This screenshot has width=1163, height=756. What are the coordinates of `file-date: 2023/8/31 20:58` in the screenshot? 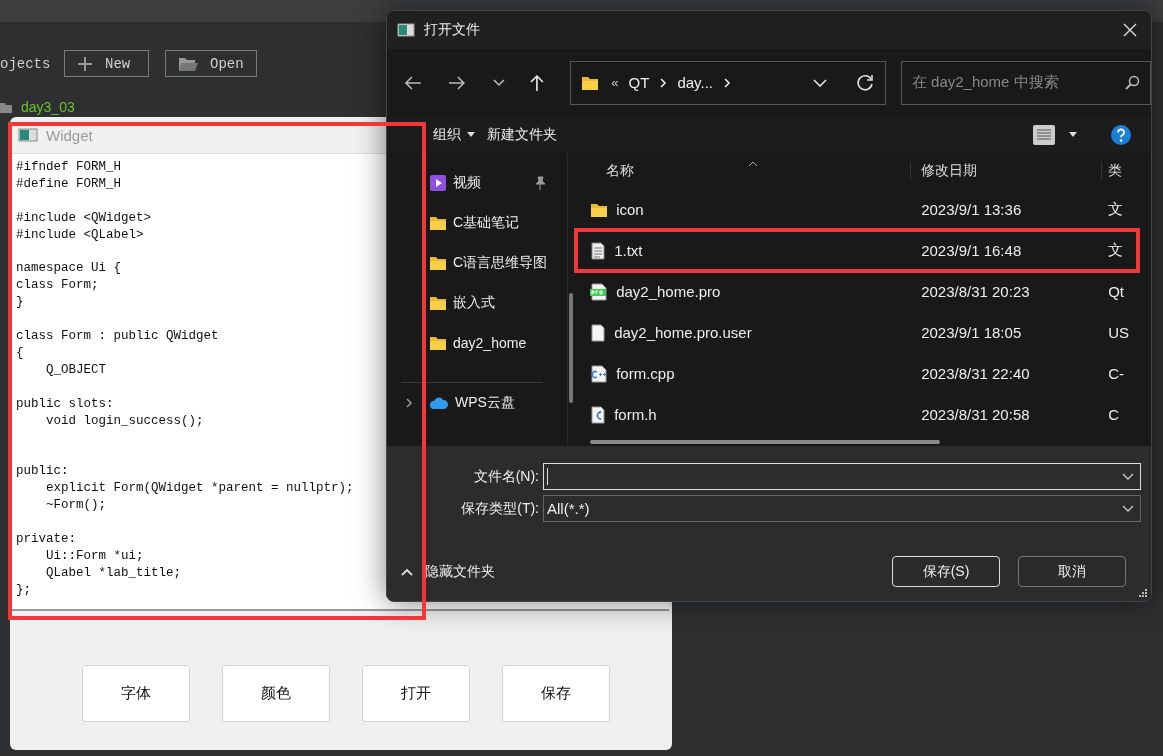 It's located at (975, 414).